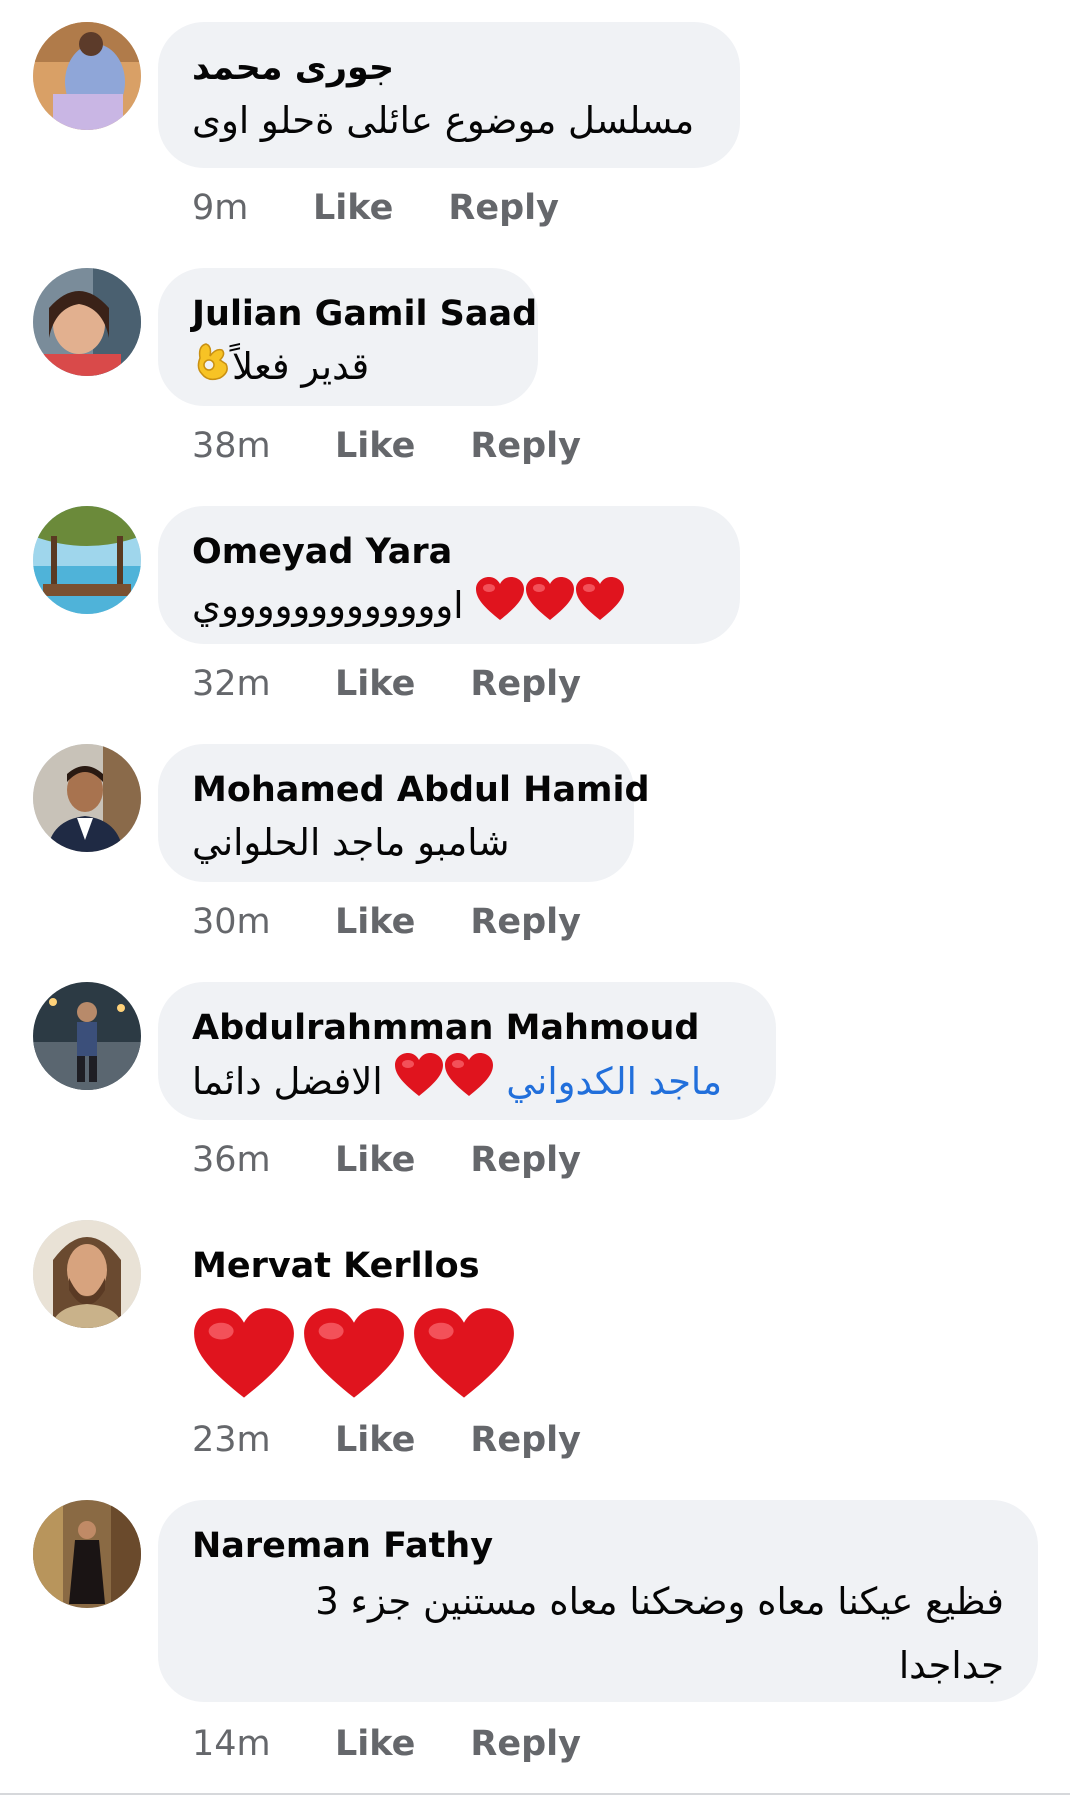  What do you see at coordinates (236, 922) in the screenshot?
I see `comment-timestamp: 30m` at bounding box center [236, 922].